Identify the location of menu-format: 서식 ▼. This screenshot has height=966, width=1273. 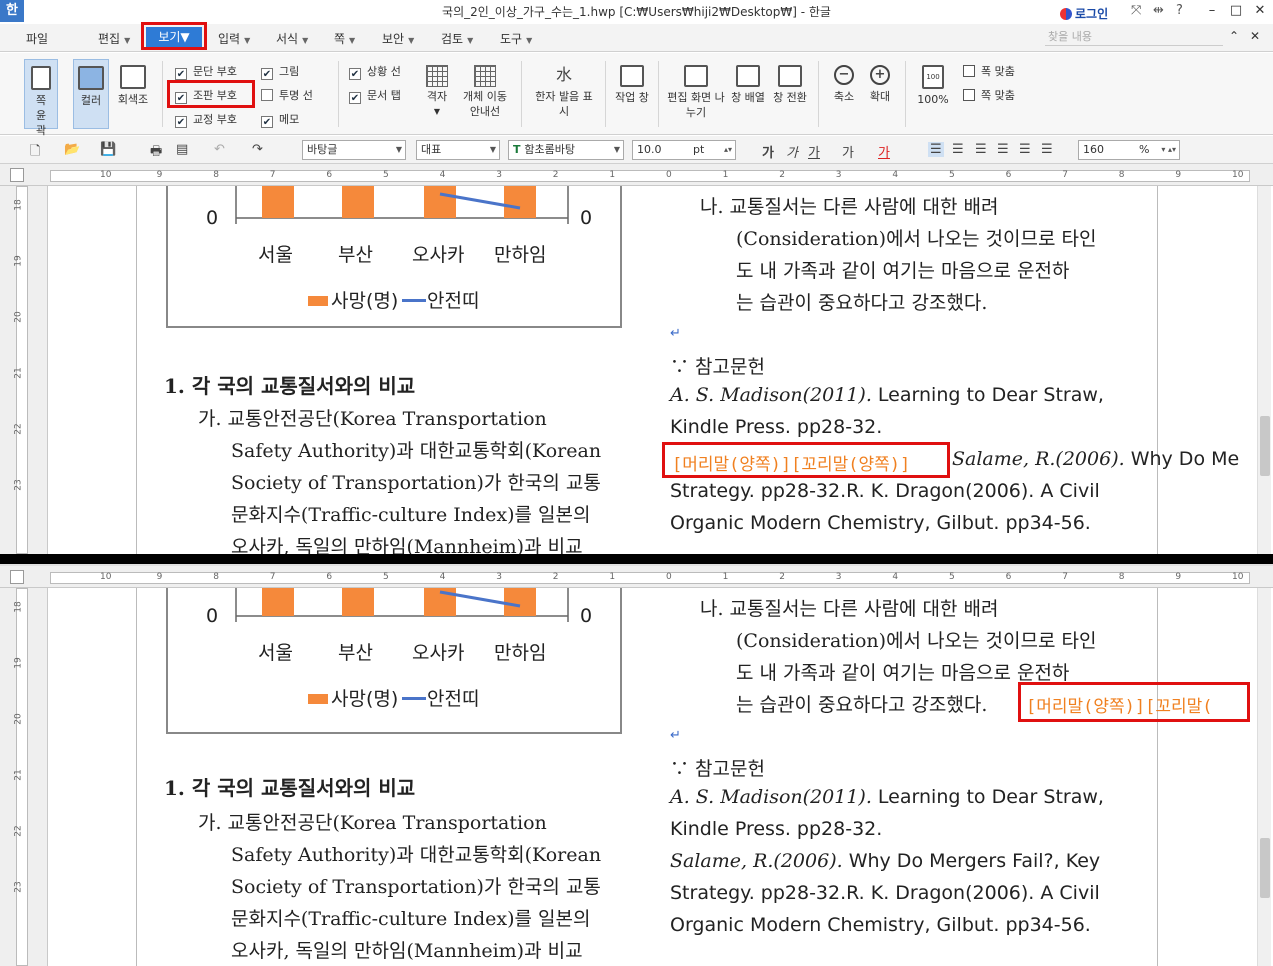
(292, 38).